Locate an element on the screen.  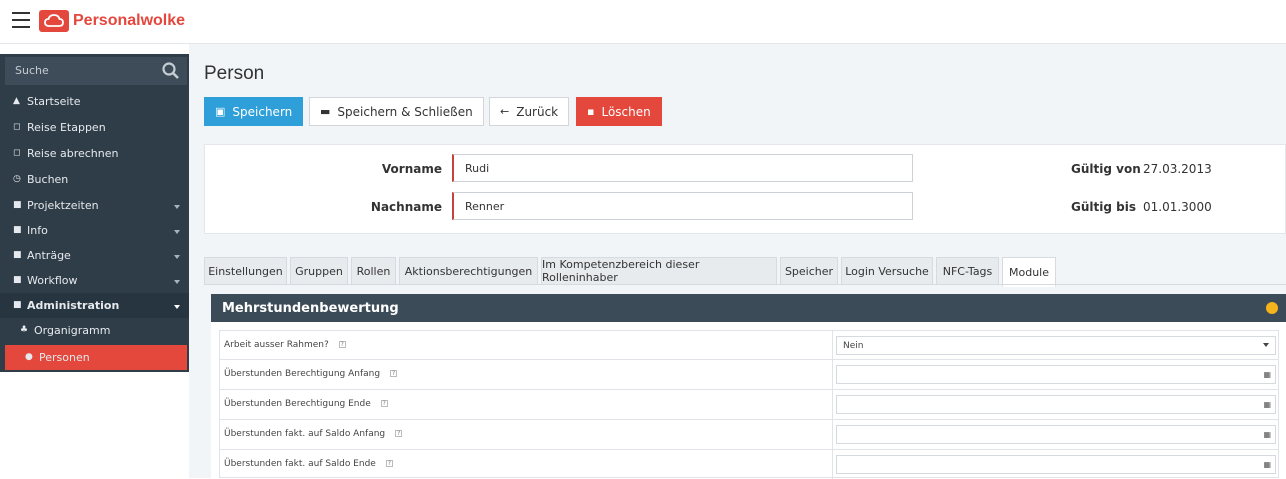
home-icon: ▲ is located at coordinates (16, 101).